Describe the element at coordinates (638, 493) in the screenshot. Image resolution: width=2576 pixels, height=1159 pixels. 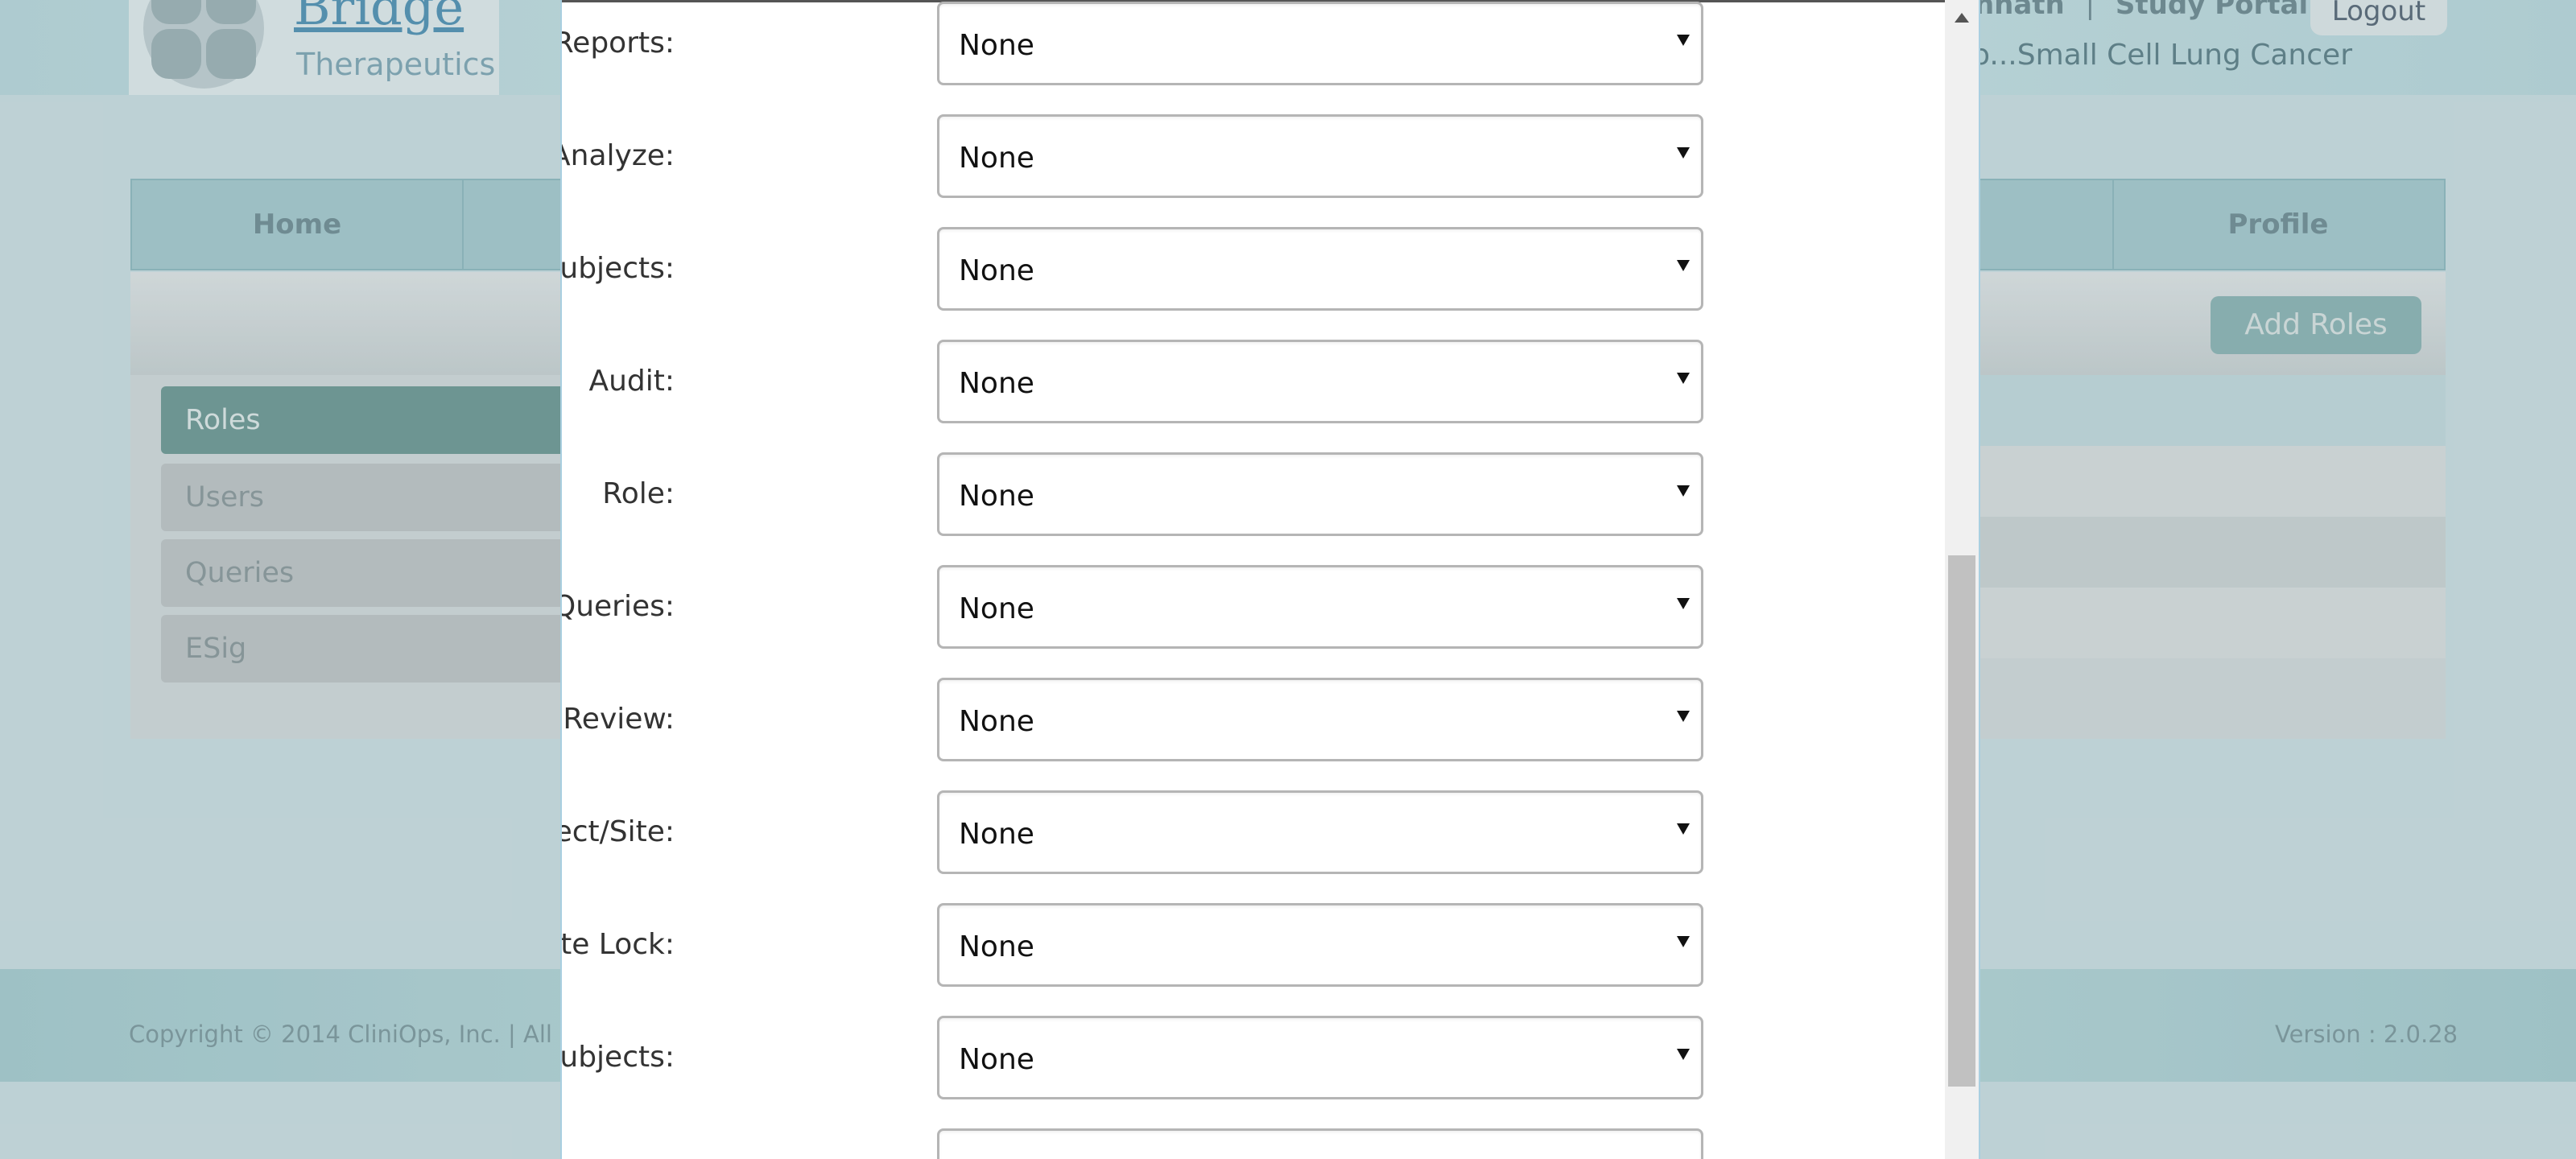
I see `field-label: Role:` at that location.